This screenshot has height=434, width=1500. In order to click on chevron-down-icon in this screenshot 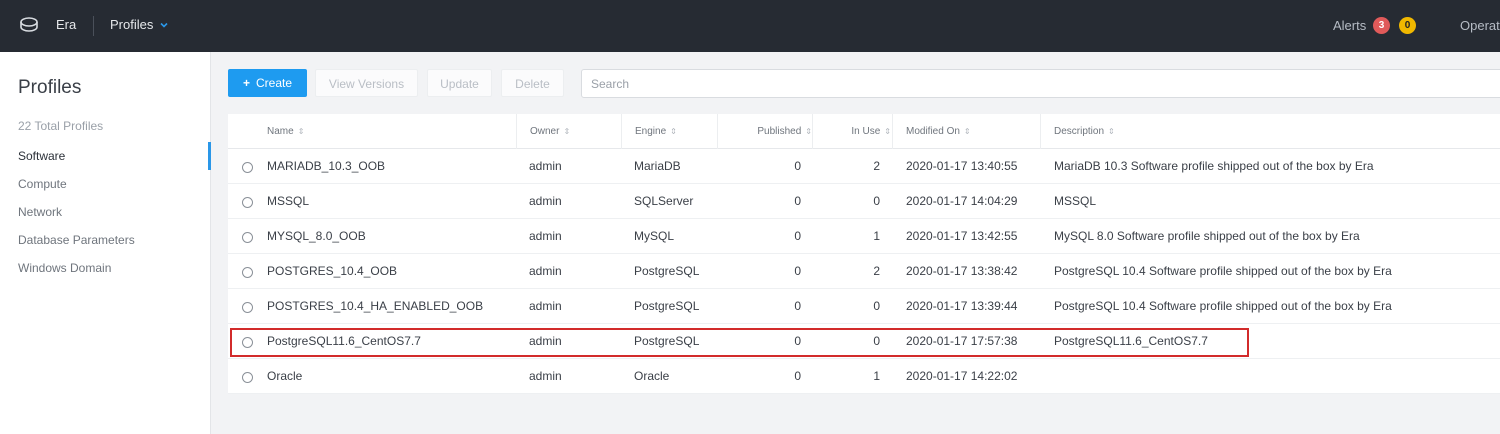, I will do `click(164, 25)`.